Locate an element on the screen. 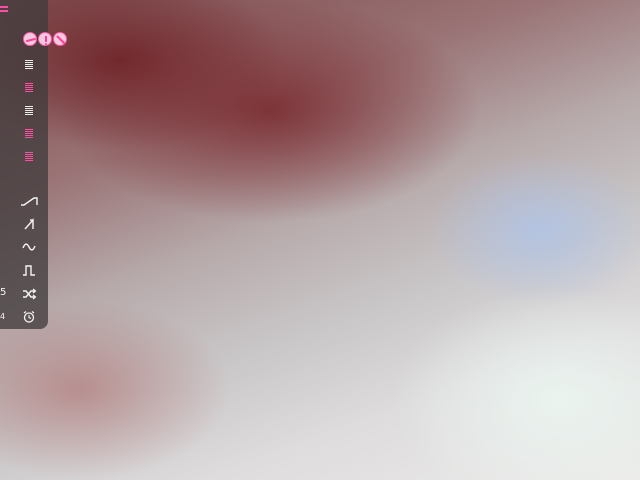  left-label-a: 5 is located at coordinates (3, 292).